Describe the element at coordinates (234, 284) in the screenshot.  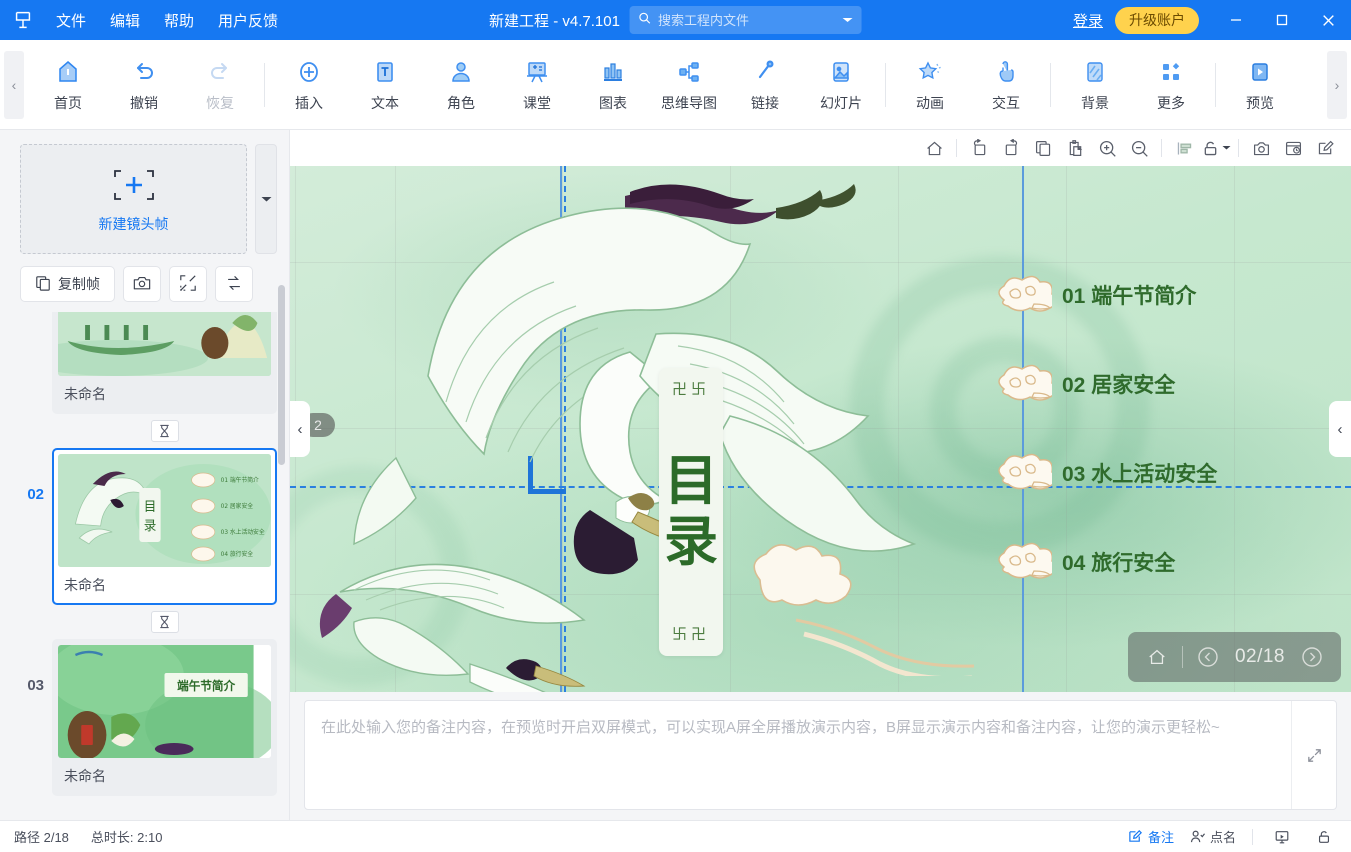
I see `swap-order-button` at that location.